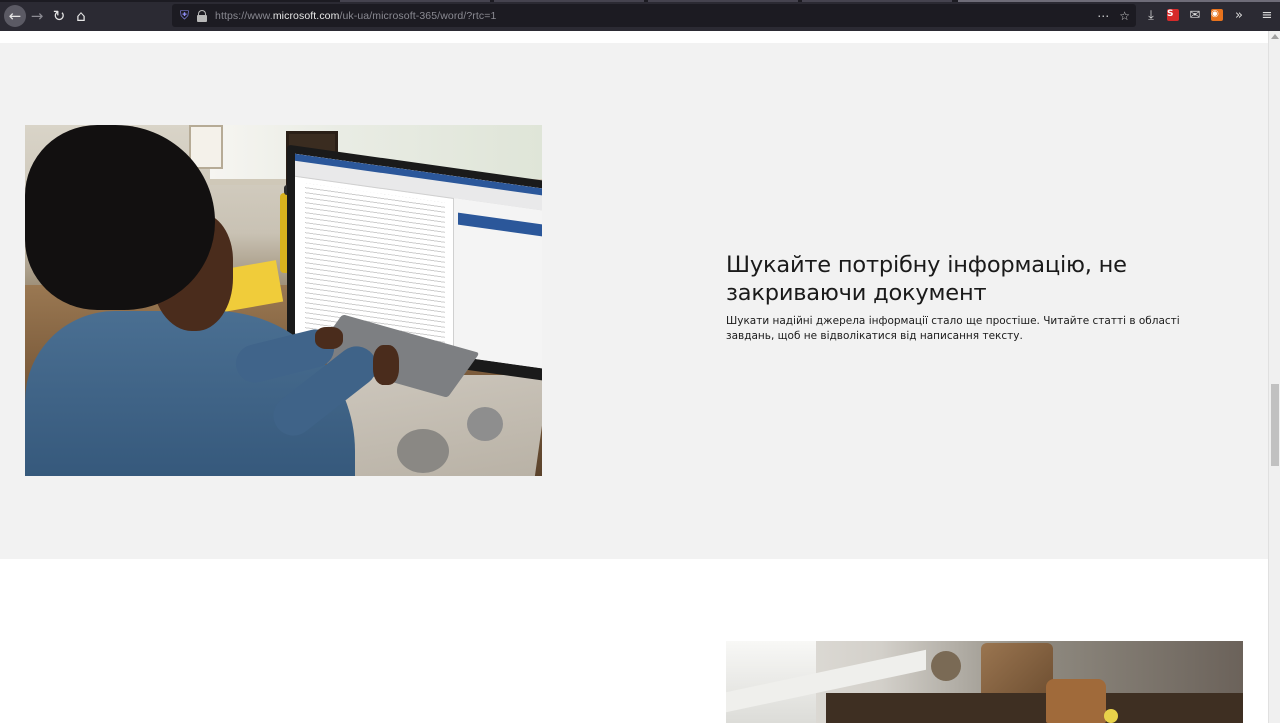 This screenshot has height=723, width=1280. I want to click on scrollbar-thumb, so click(1275, 425).